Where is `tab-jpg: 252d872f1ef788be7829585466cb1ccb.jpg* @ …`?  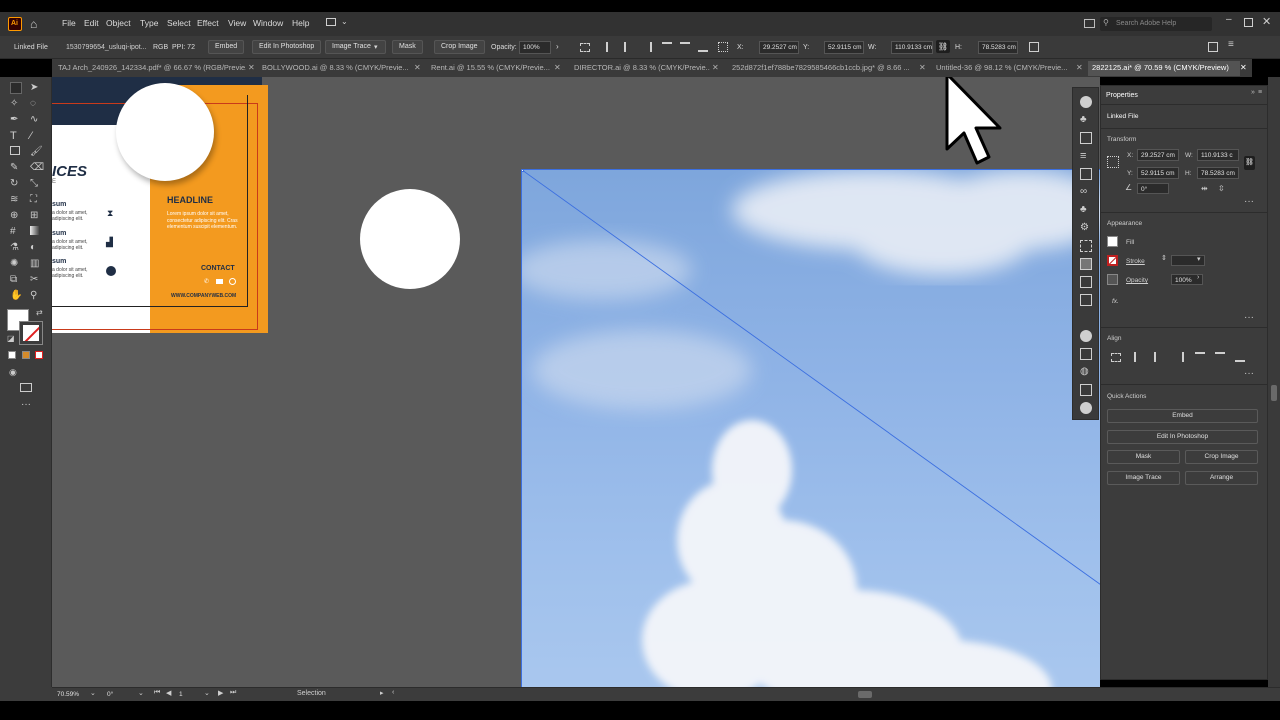
tab-jpg: 252d872f1ef788be7829585466cb1ccb.jpg* @ … is located at coordinates (822, 68).